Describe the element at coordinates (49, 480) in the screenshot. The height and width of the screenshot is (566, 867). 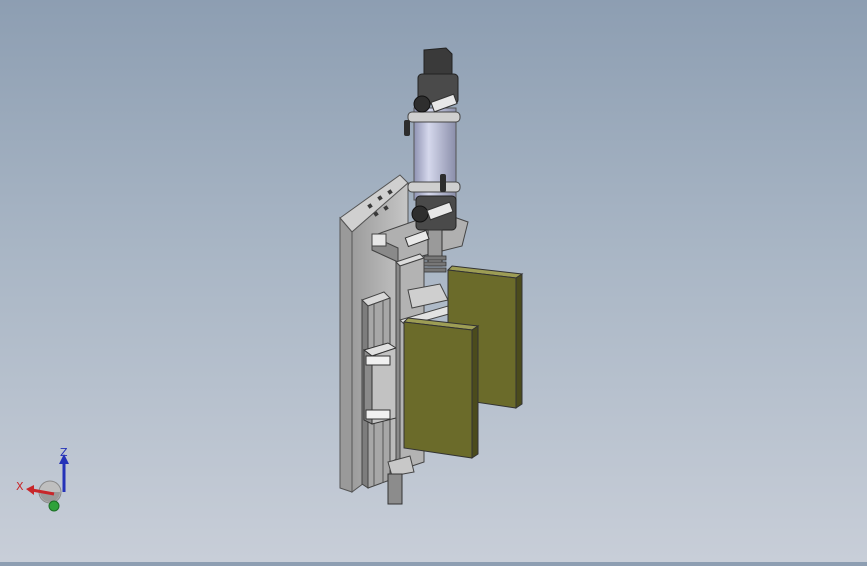
I see `coordinate-triad: Z X` at that location.